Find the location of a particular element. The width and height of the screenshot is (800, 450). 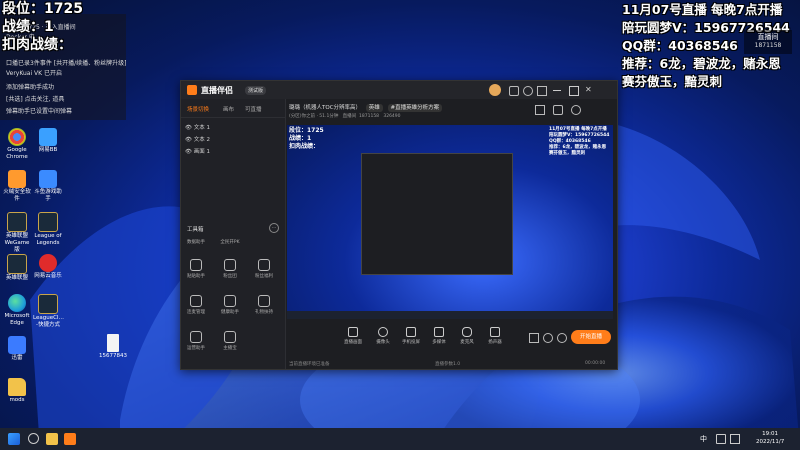

camera-toggle-icon is located at coordinates (534, 338).